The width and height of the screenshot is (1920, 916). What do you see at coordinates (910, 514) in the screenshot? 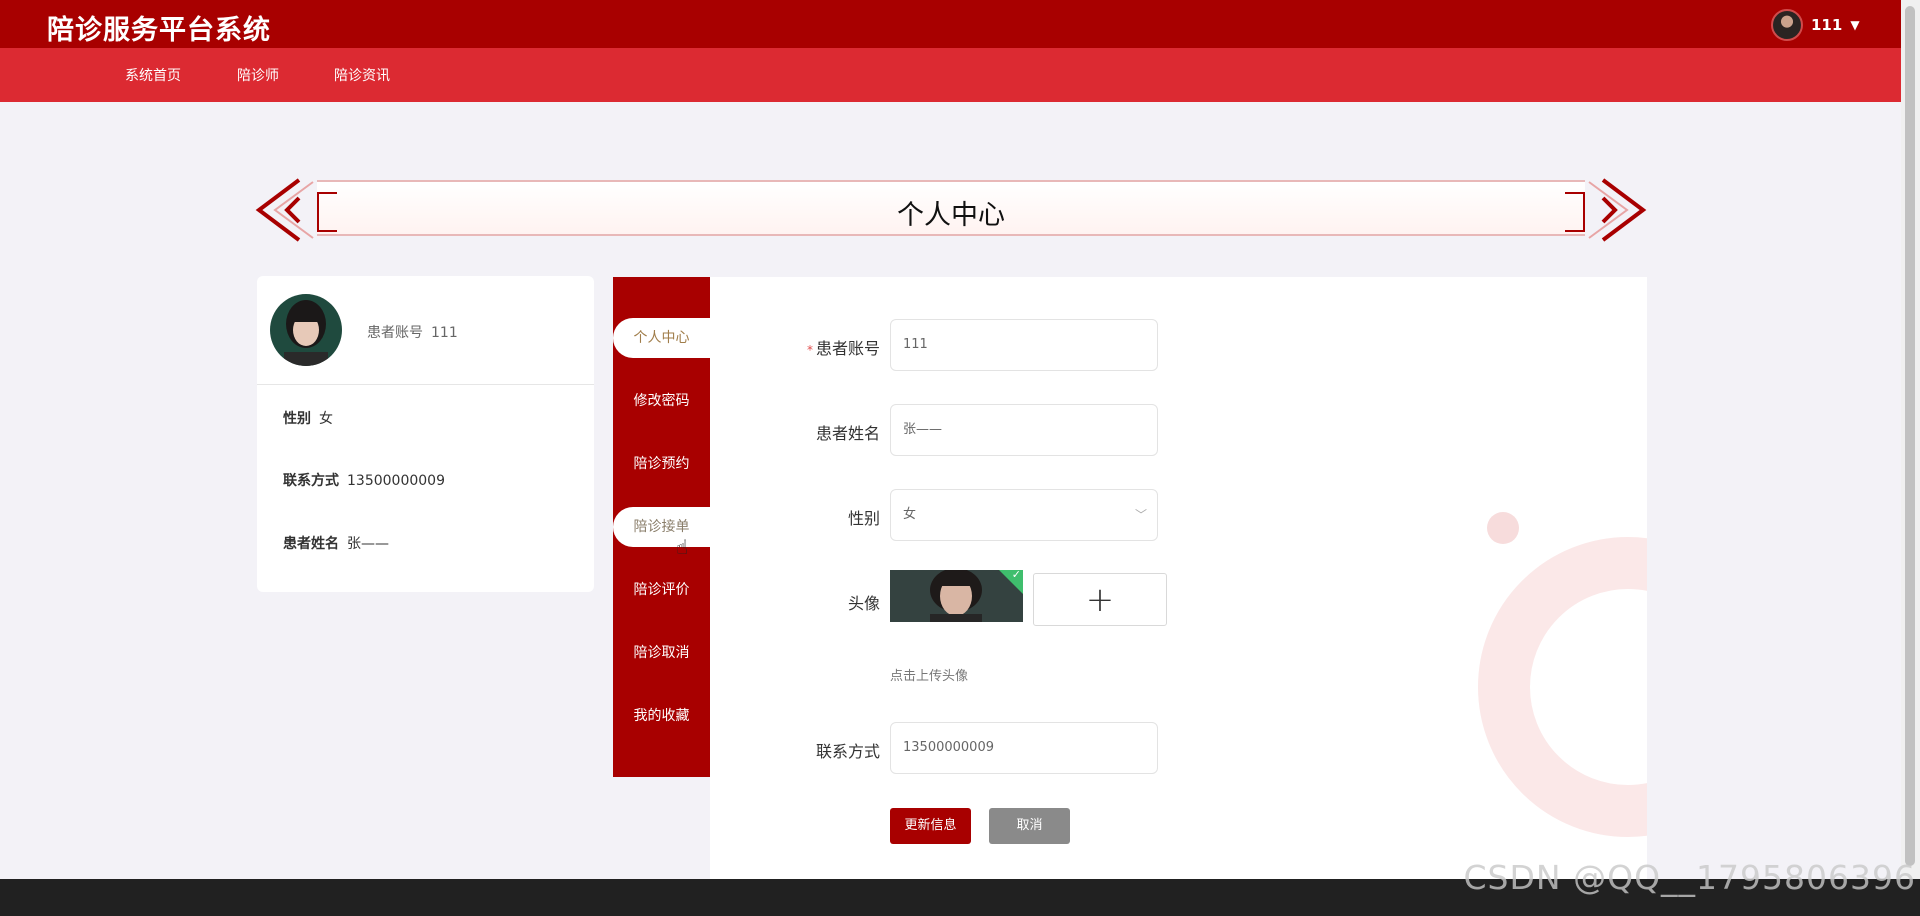
I see `gender-select-value: 女` at bounding box center [910, 514].